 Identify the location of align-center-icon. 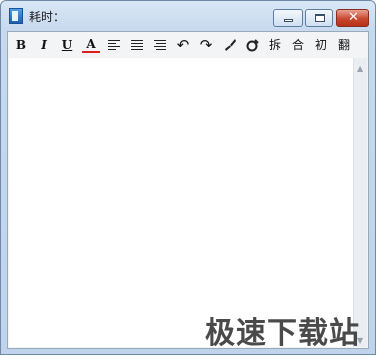
(137, 45).